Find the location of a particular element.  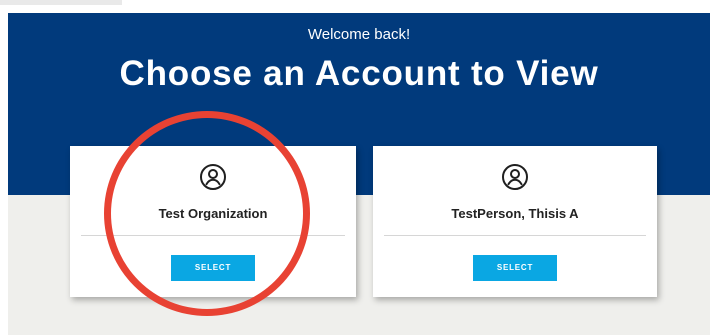

select-button-testperson: SELECT is located at coordinates (515, 268).